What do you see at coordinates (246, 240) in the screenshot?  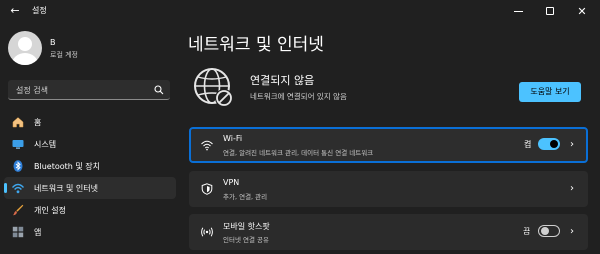 I see `hotspot-subtitle: 인터넷 연결 공유` at bounding box center [246, 240].